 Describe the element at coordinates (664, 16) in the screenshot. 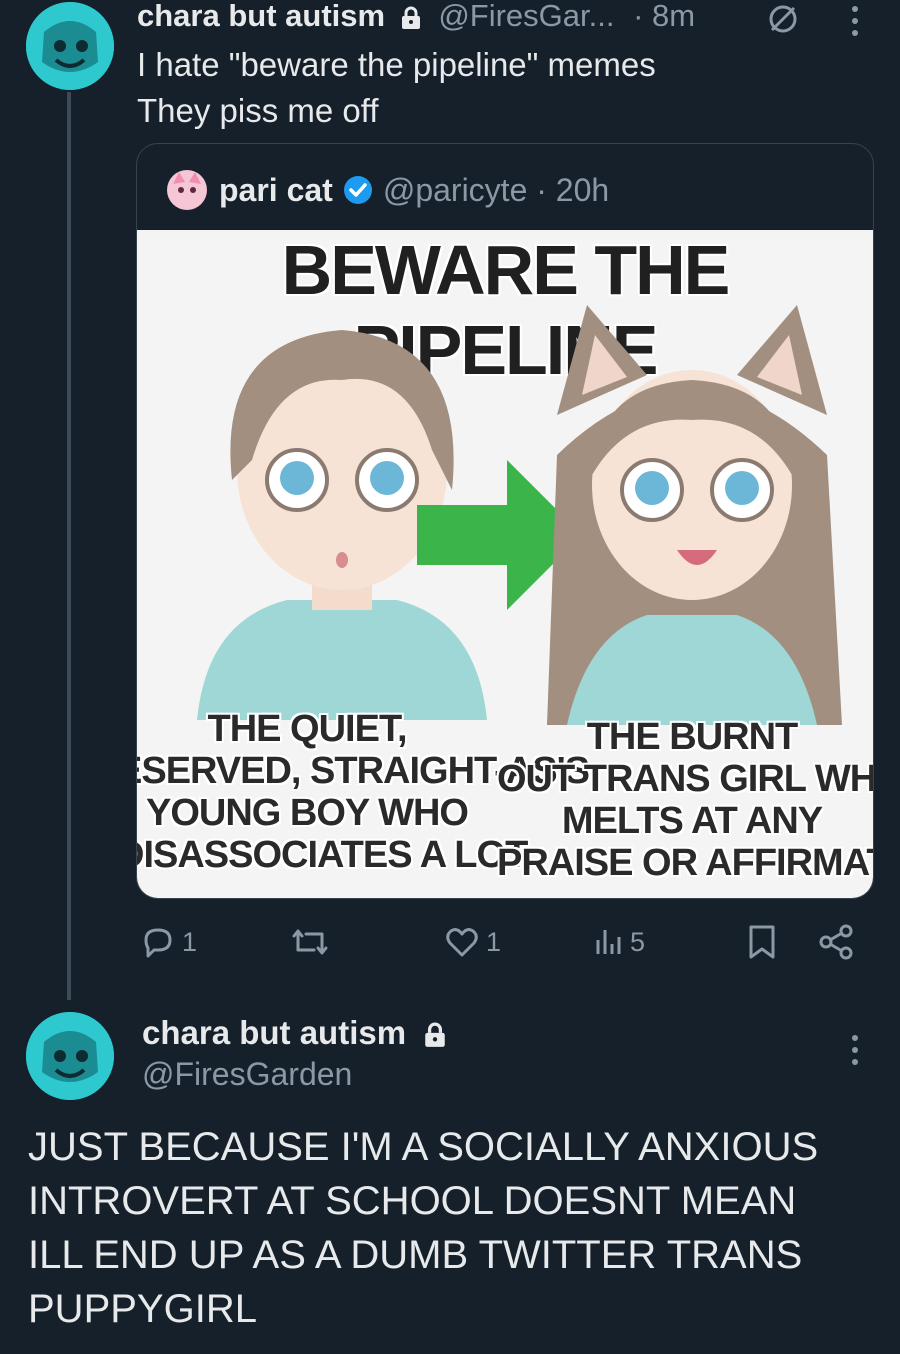

I see `timestamp: · 8m` at that location.